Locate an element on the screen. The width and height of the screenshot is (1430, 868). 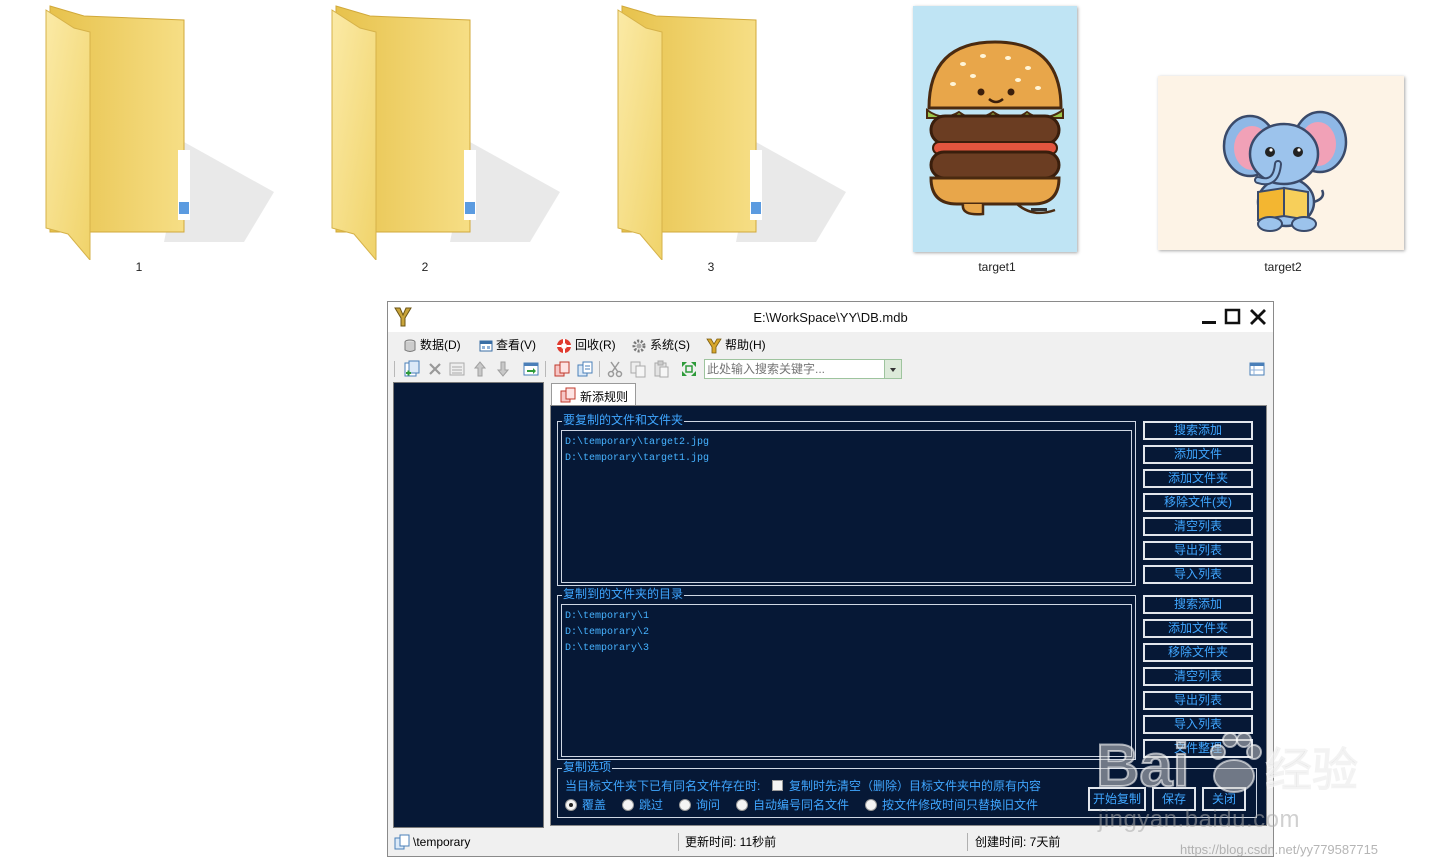
maximize-button is located at coordinates (1233, 317).